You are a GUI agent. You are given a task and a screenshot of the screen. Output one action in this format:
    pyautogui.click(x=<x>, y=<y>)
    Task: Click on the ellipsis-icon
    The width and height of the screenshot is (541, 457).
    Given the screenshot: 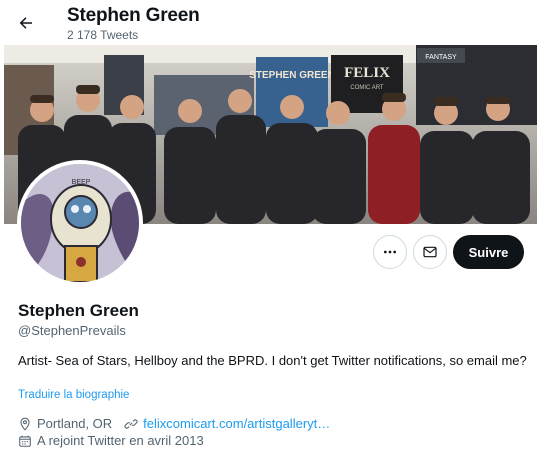 What is the action you would take?
    pyautogui.click(x=390, y=252)
    